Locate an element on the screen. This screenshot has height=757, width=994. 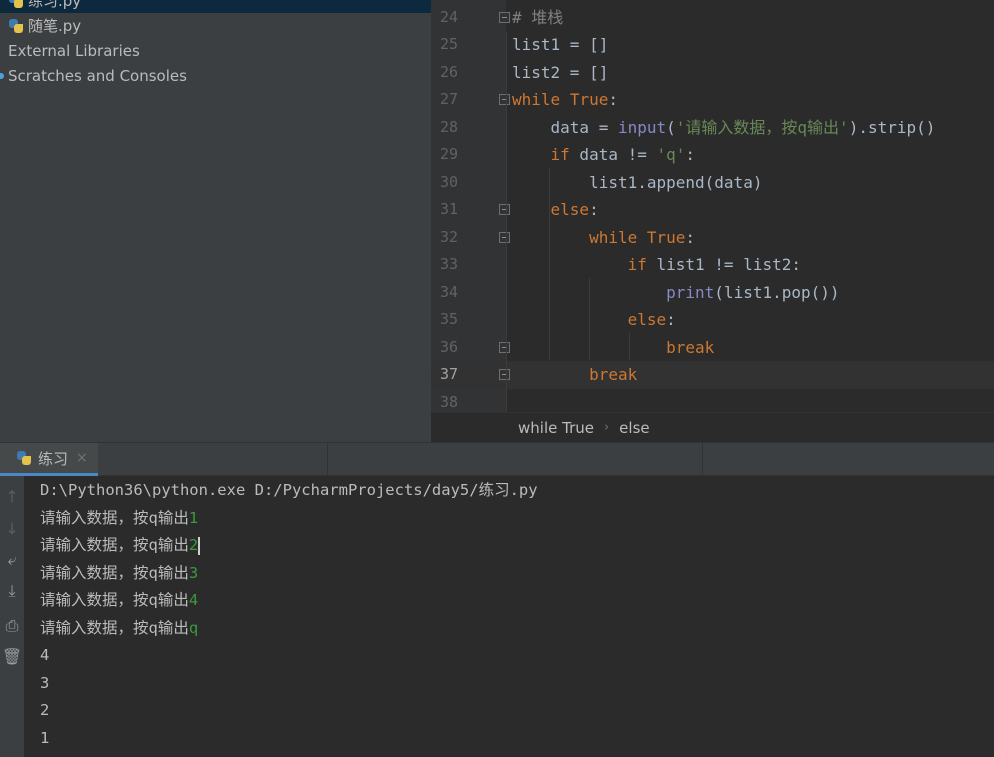
code-token: input is located at coordinates (642, 127).